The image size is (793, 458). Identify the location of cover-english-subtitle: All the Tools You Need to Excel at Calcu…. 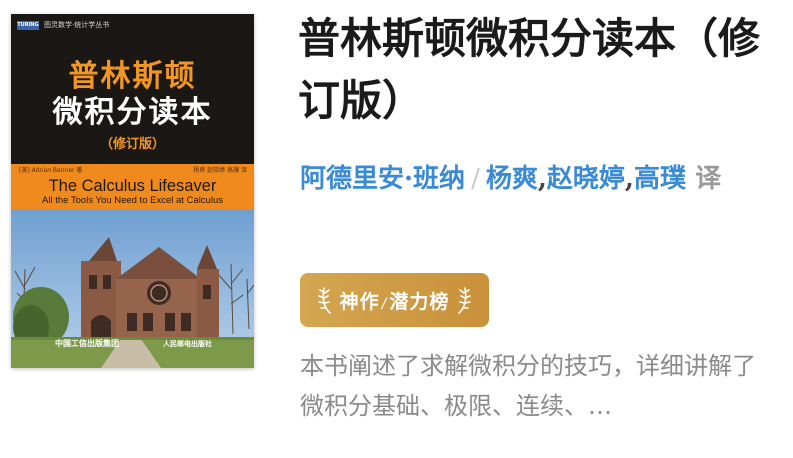
(132, 200).